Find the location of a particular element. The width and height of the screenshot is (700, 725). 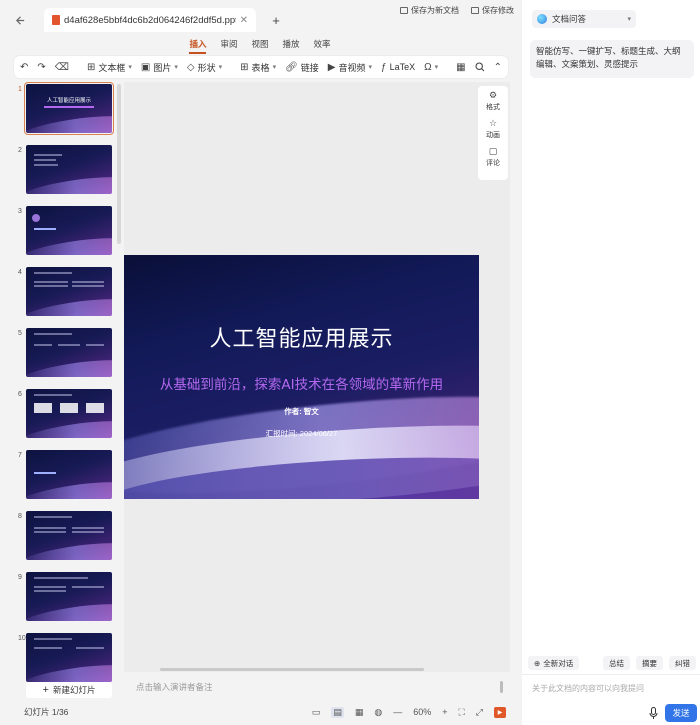

image-button: ▣ 图片 ▾ is located at coordinates (159, 67).